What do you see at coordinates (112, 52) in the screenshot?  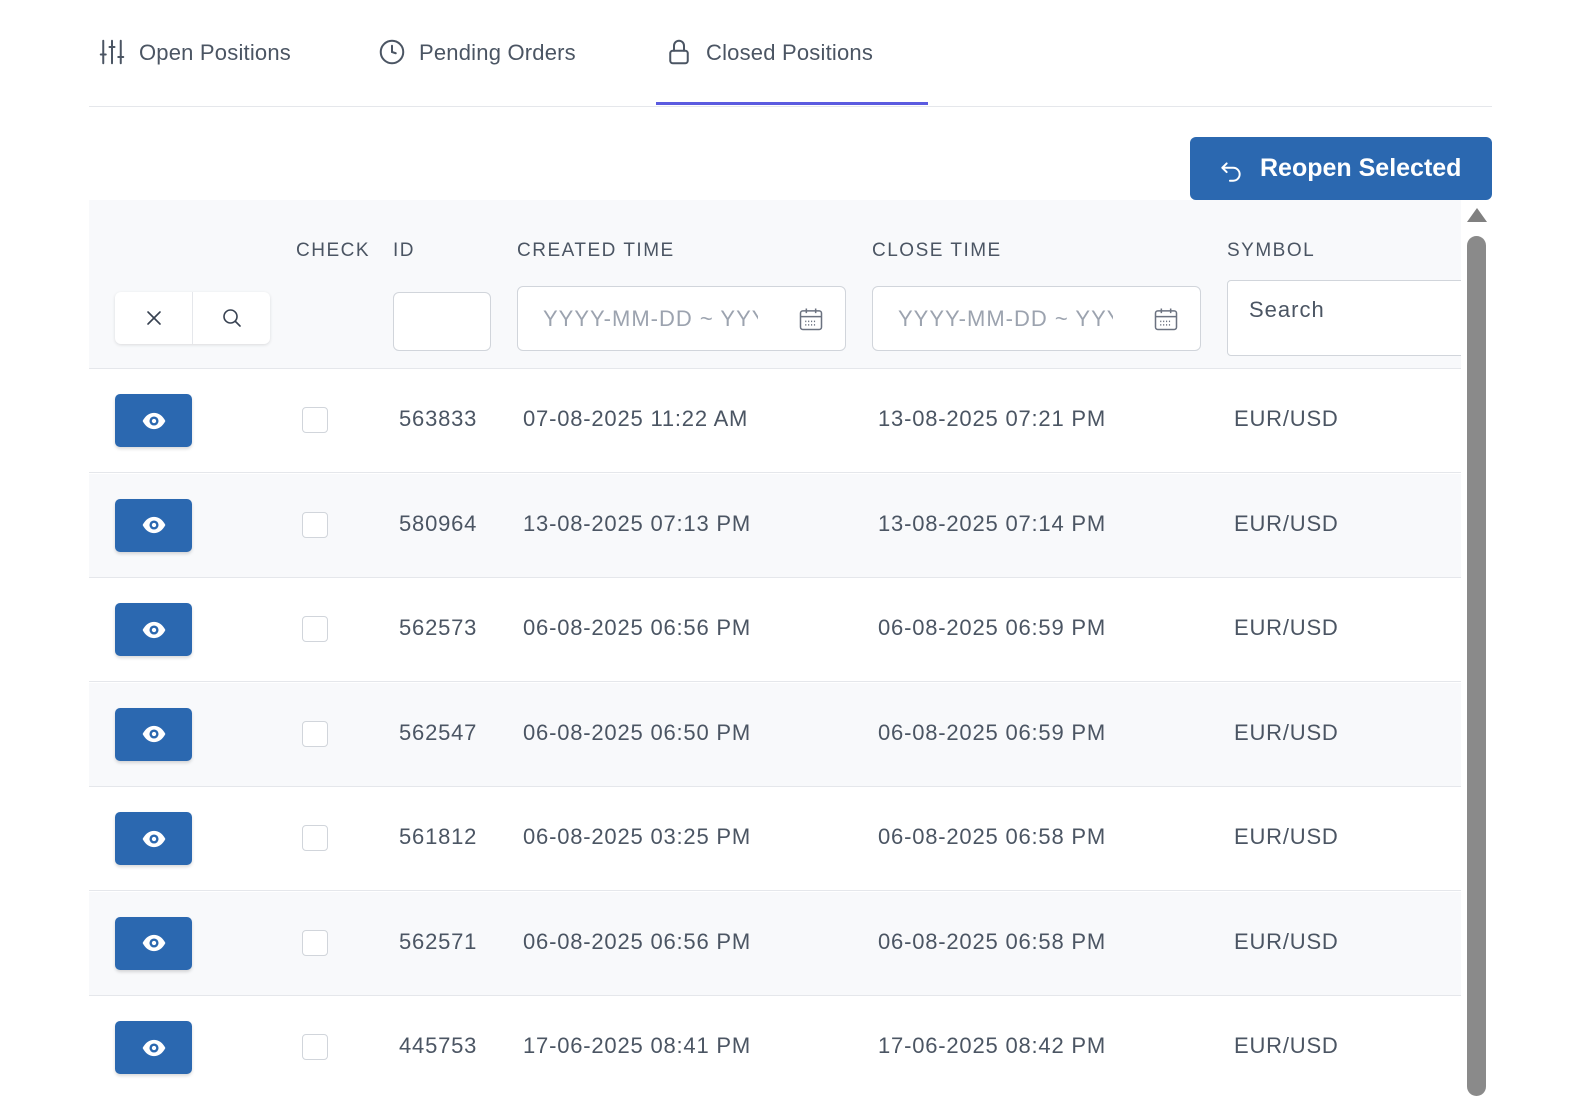 I see `sliders-icon` at bounding box center [112, 52].